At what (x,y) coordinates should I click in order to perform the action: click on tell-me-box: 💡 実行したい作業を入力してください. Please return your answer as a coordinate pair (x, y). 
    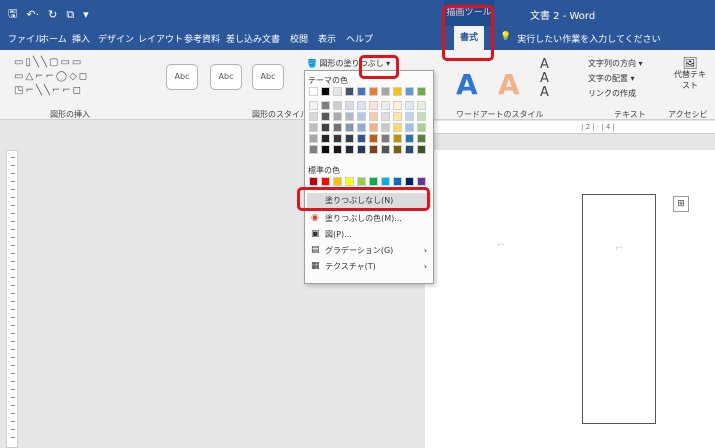
    Looking at the image, I should click on (580, 38).